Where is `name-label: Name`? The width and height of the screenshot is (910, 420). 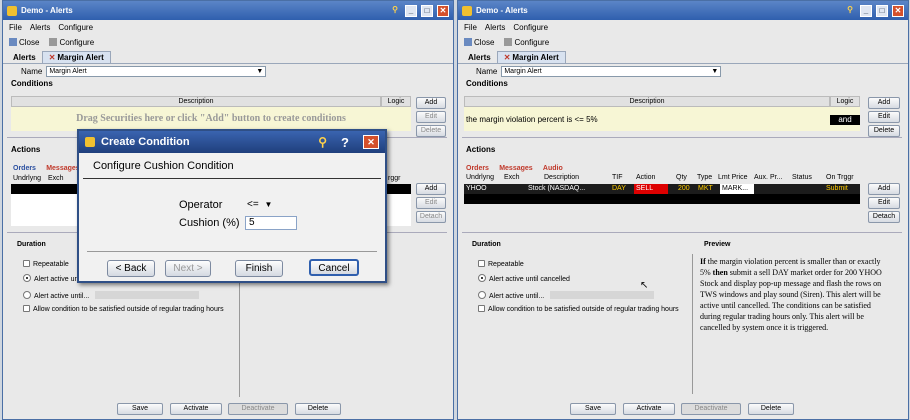
name-label: Name is located at coordinates (32, 71).